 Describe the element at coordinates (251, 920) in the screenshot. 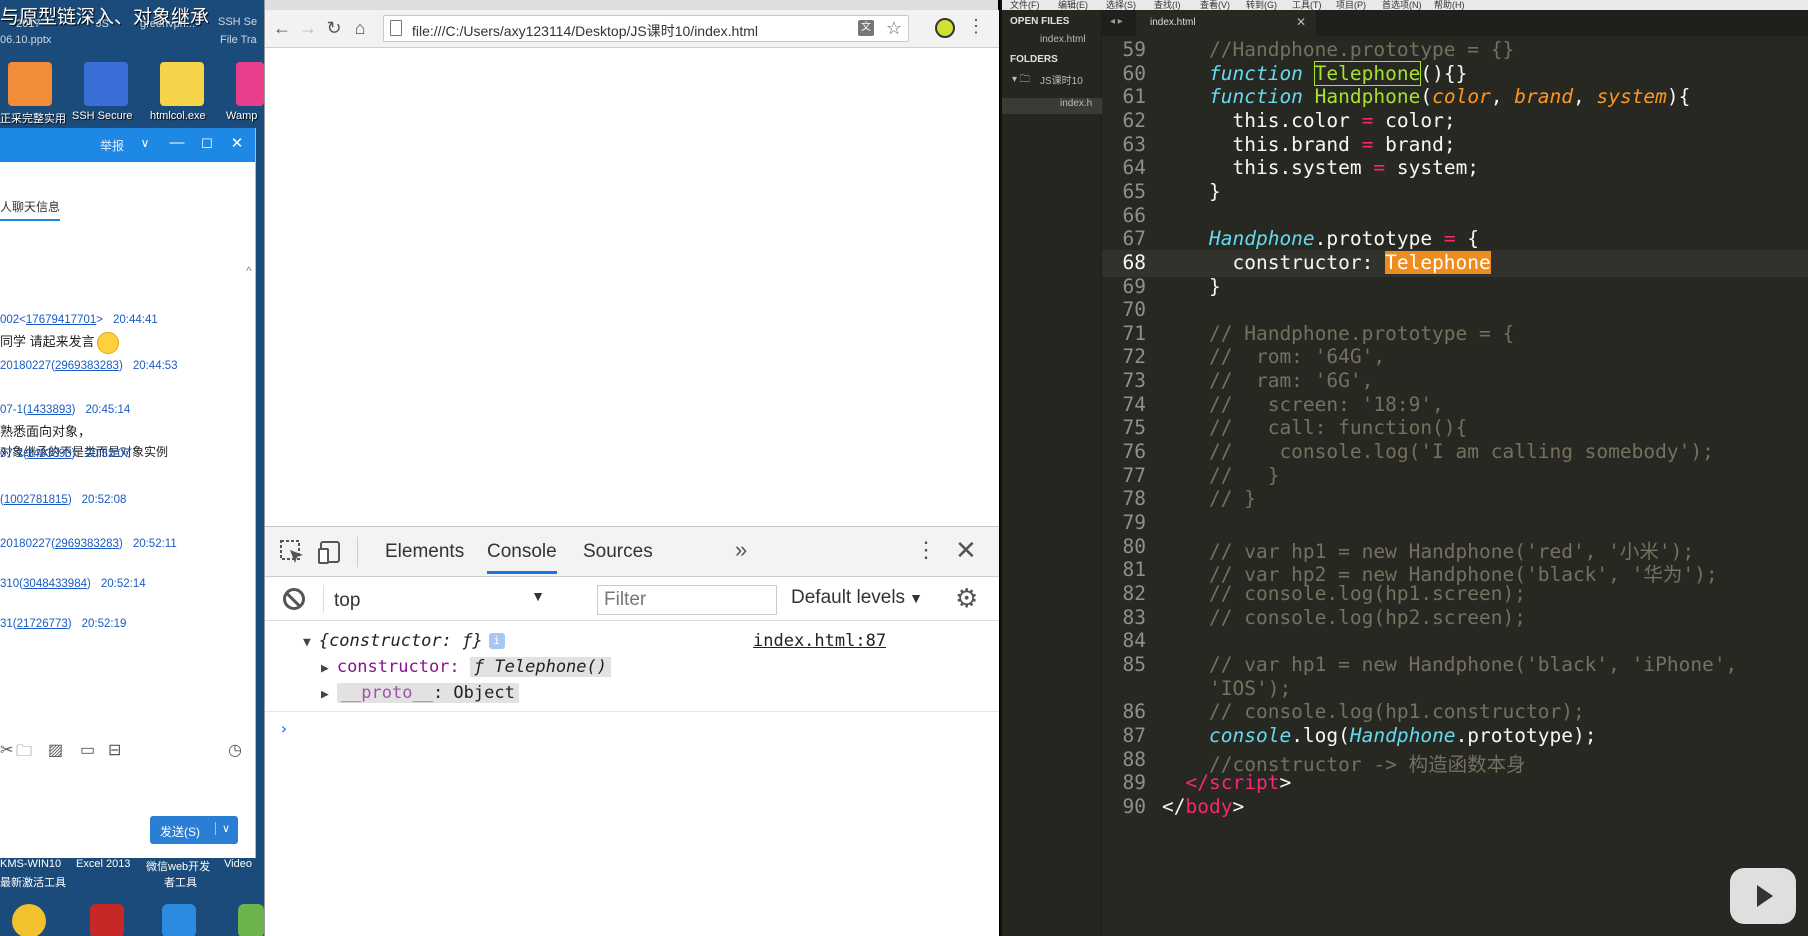

I see `misc-app-icon` at that location.